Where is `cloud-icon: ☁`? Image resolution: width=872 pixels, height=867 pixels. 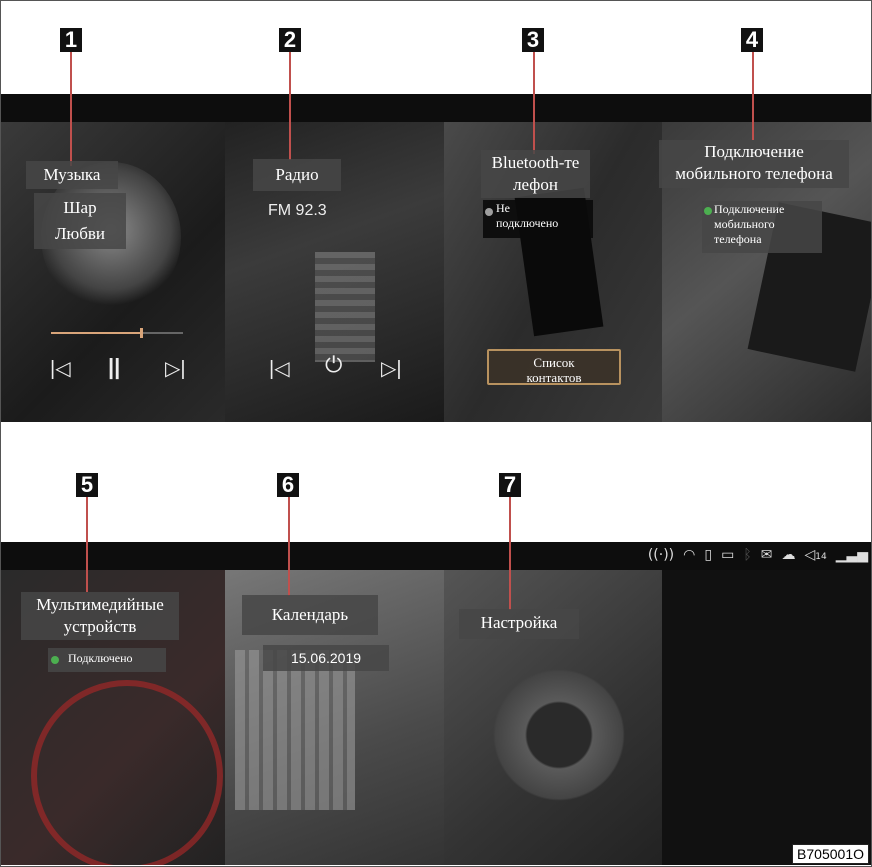
cloud-icon: ☁ is located at coordinates (788, 555).